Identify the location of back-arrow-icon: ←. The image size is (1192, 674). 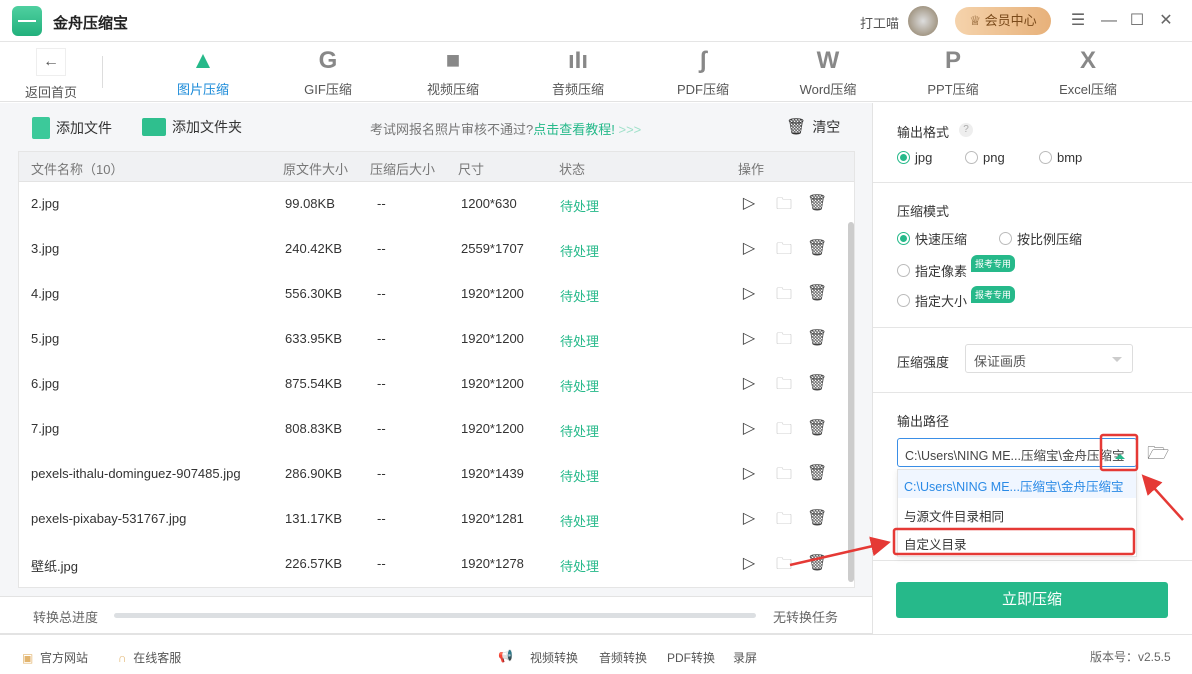
(51, 62).